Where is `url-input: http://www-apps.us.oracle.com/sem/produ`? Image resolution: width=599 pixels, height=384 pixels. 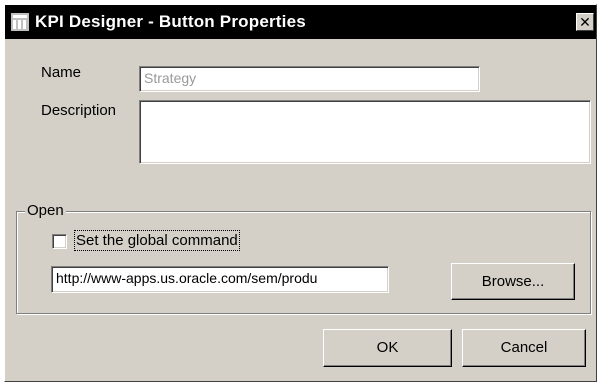
url-input: http://www-apps.us.oracle.com/sem/produ is located at coordinates (220, 279).